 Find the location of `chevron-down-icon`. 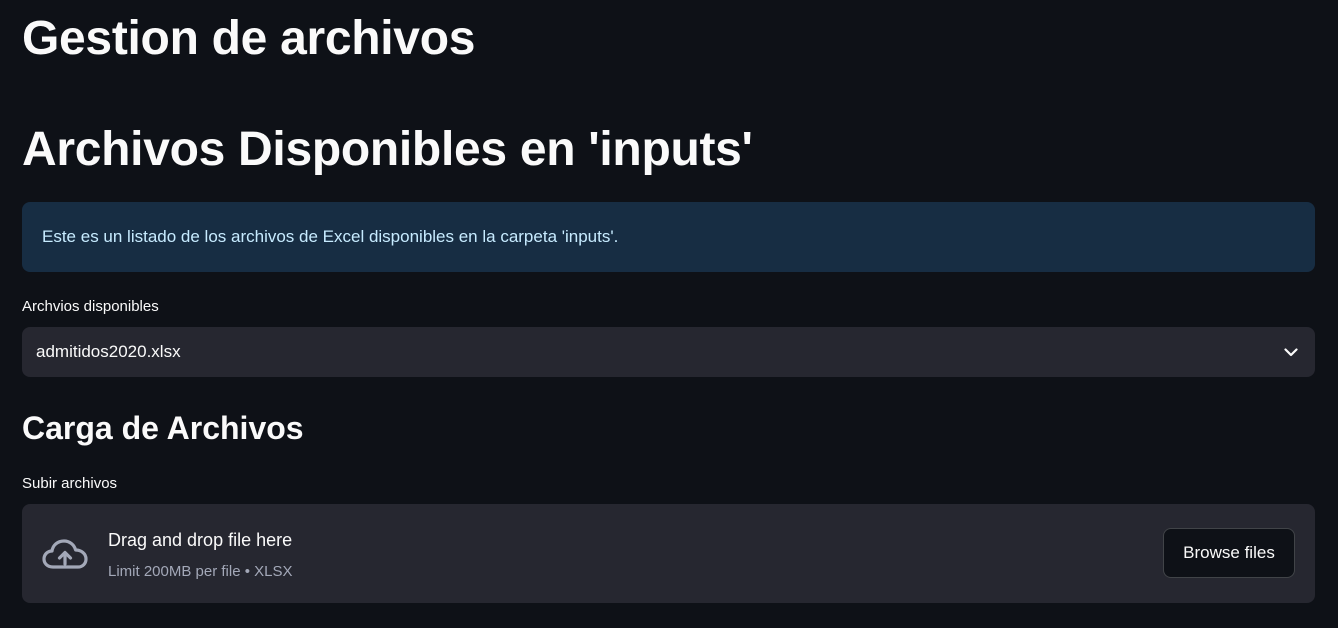

chevron-down-icon is located at coordinates (1291, 352).